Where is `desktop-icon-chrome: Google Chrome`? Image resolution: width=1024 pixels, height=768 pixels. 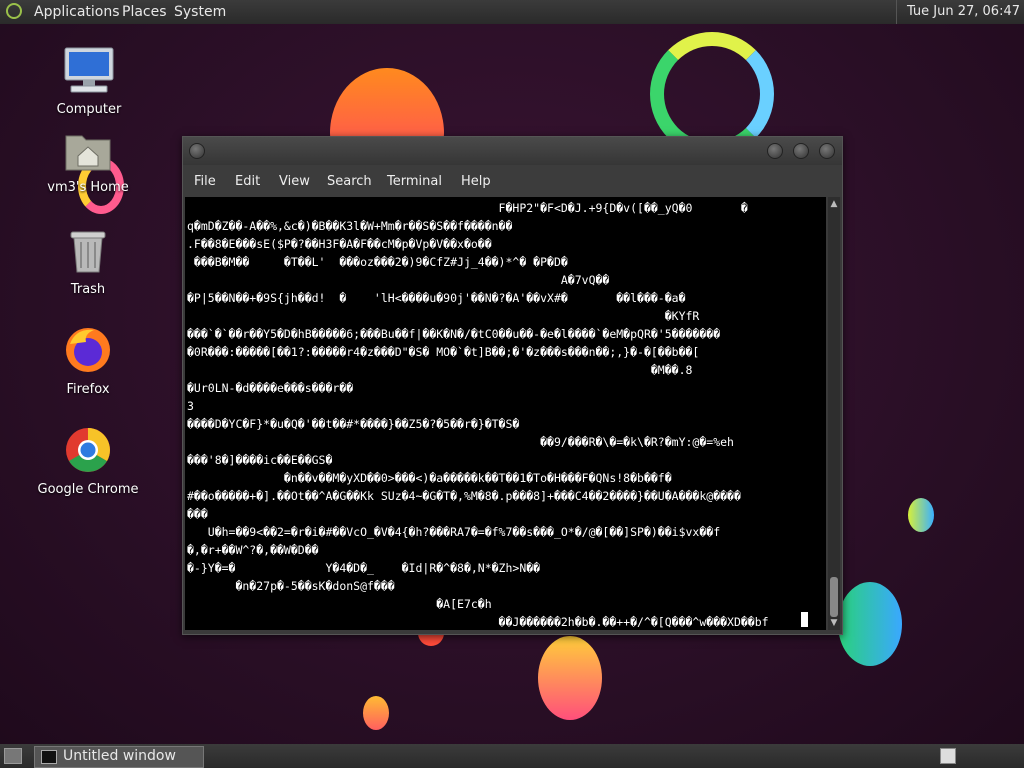
desktop-icon-chrome: Google Chrome is located at coordinates (88, 461).